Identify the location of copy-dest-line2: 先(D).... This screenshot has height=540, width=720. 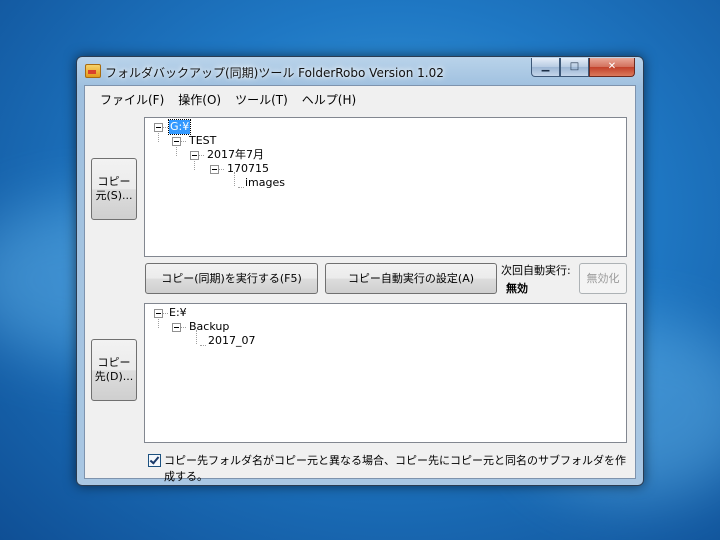
(114, 376).